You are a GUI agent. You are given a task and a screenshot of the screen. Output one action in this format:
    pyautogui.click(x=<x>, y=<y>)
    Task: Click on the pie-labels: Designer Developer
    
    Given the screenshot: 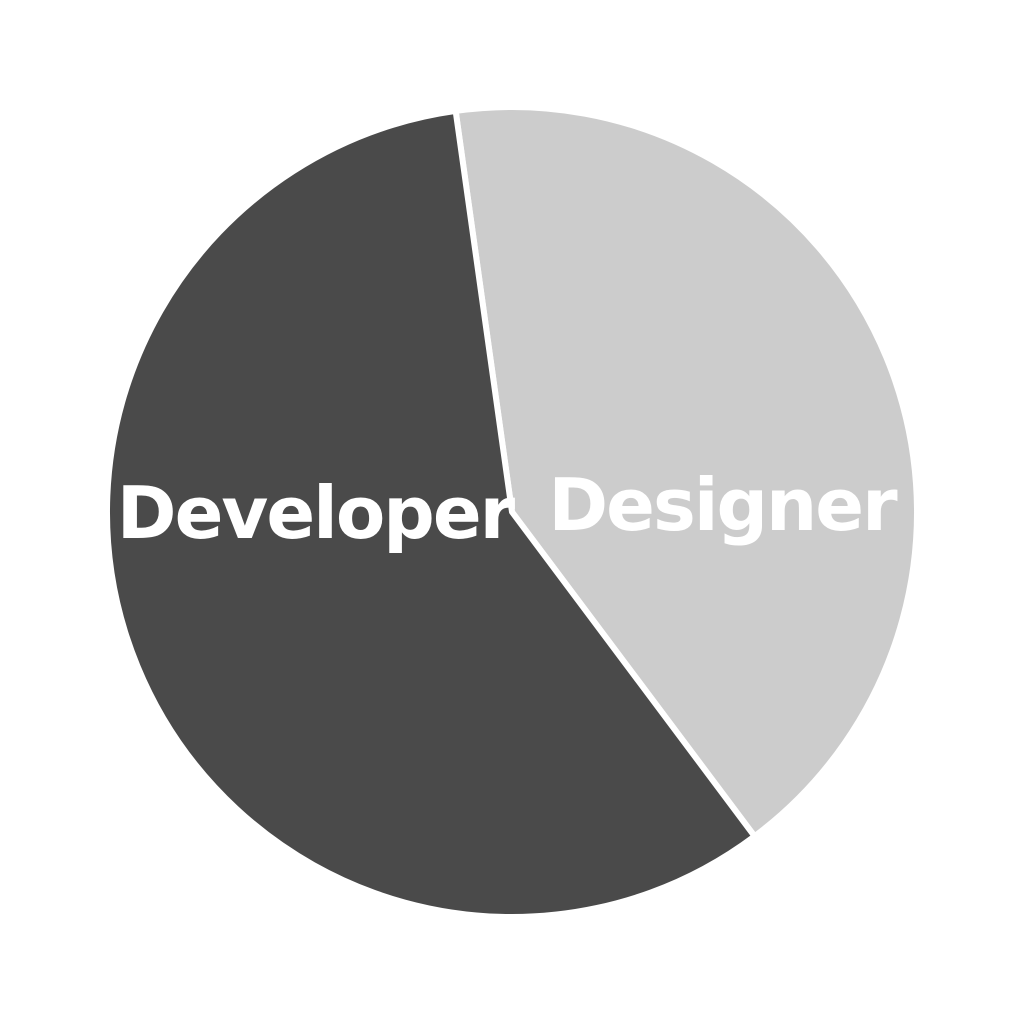 What is the action you would take?
    pyautogui.click(x=508, y=509)
    